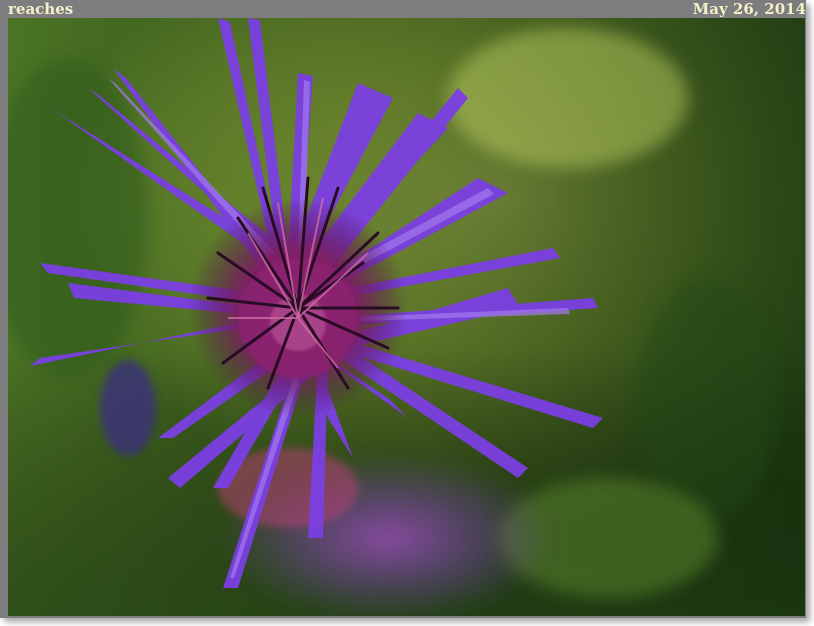 This screenshot has height=626, width=814. Describe the element at coordinates (403, 9) in the screenshot. I see `caption-bar: reaches May 26, 2014` at that location.